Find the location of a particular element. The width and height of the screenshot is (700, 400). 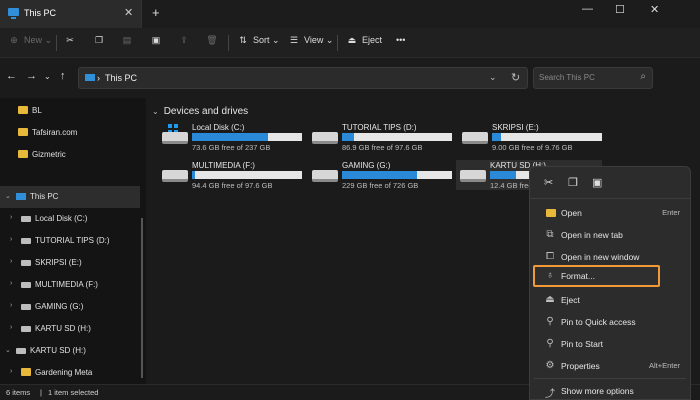

up-arrow-icon: ↑ is located at coordinates (63, 76).